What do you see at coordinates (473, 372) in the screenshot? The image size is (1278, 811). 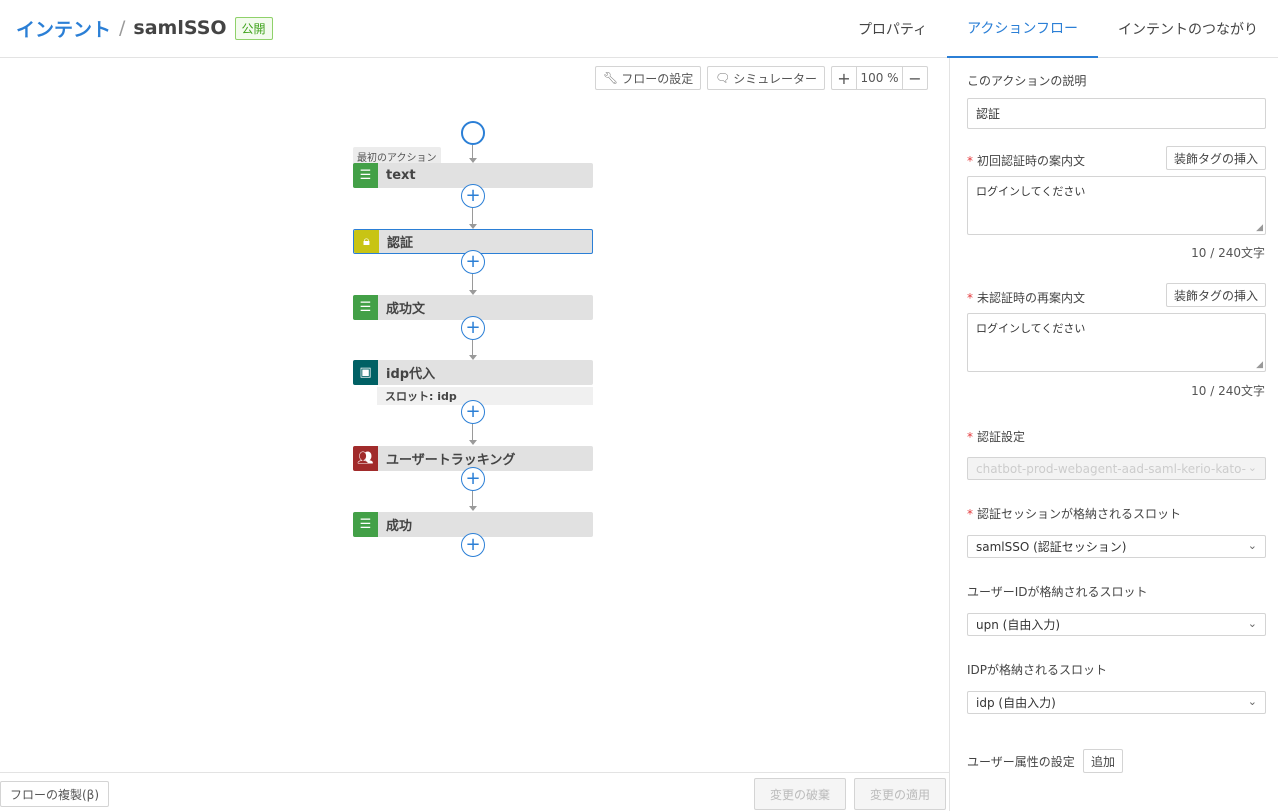 I see `flow-node-idp-assign: ▣ idp代入` at bounding box center [473, 372].